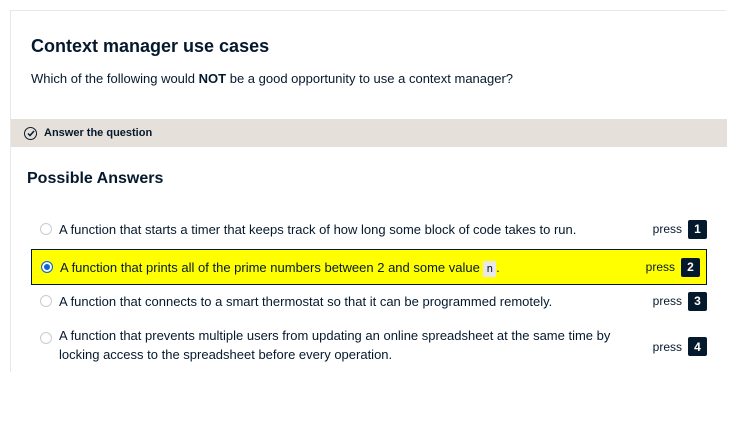 The width and height of the screenshot is (743, 442). I want to click on instruction-bar: Answer the question, so click(369, 133).